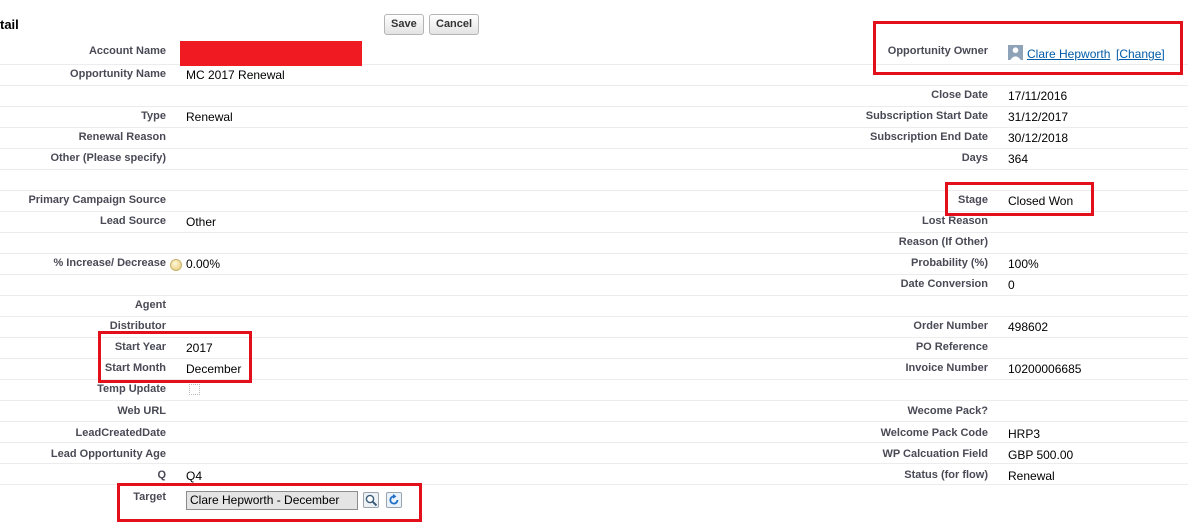  I want to click on invoice-number-label: Invoice Number, so click(946, 368).